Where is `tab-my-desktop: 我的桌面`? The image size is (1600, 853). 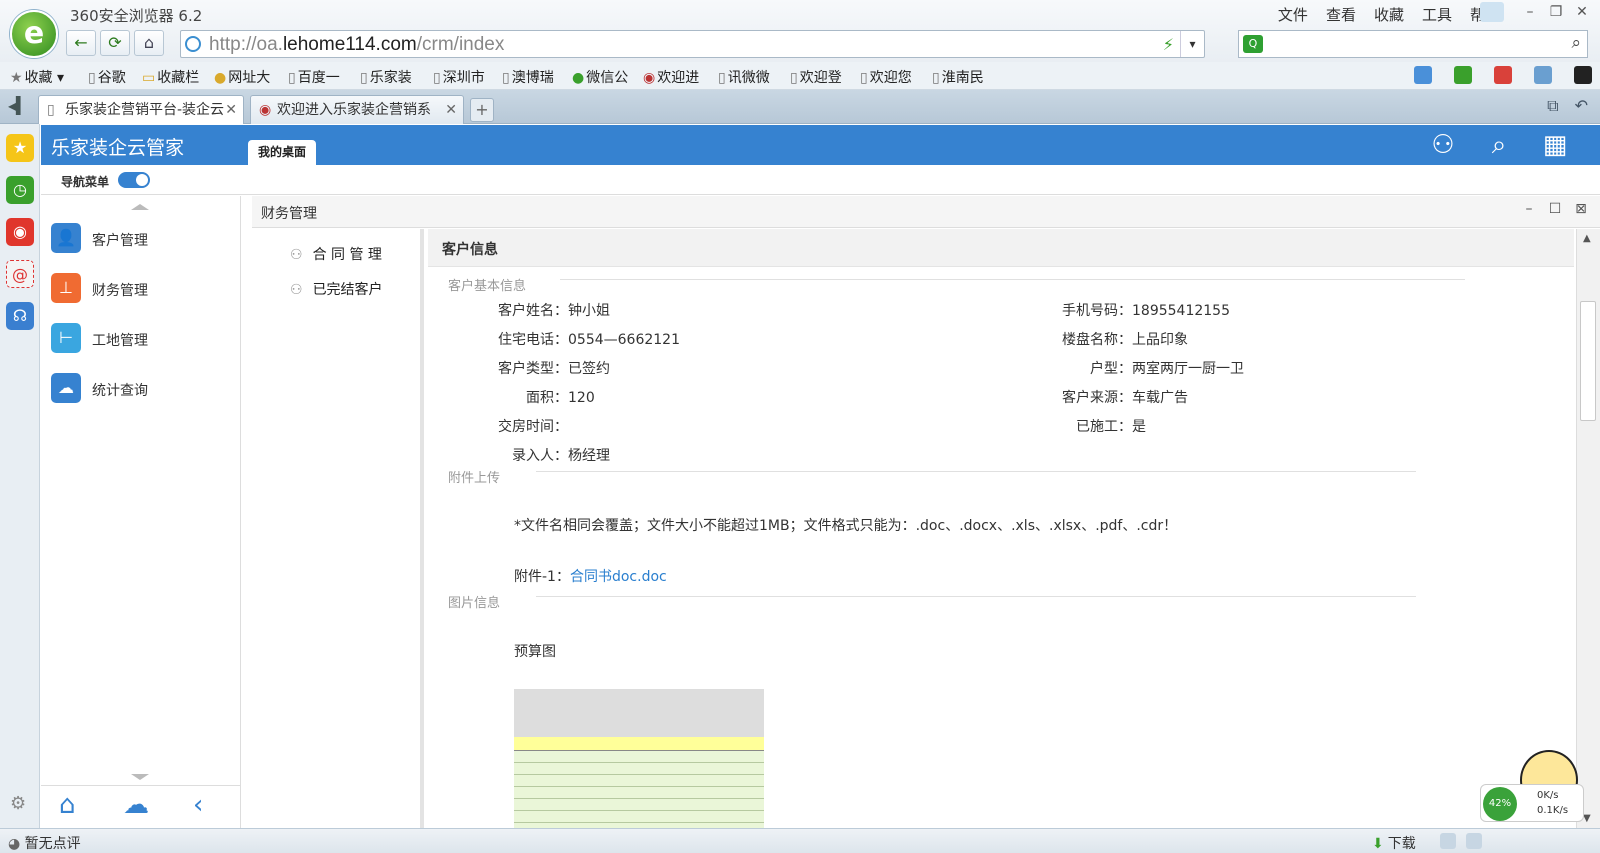 tab-my-desktop: 我的桌面 is located at coordinates (282, 152).